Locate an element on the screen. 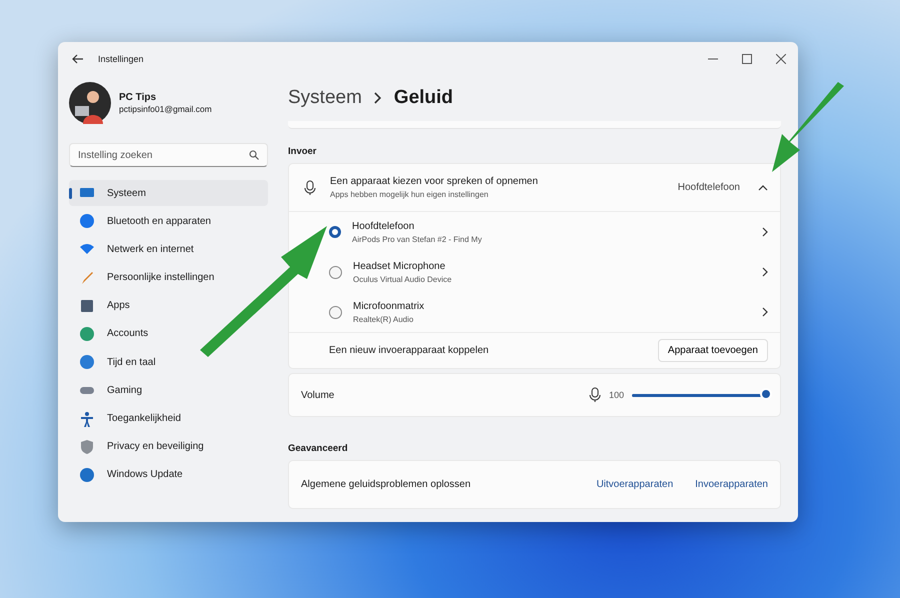 This screenshot has height=598, width=900. device-description: Realtek(R) Audio is located at coordinates (383, 319).